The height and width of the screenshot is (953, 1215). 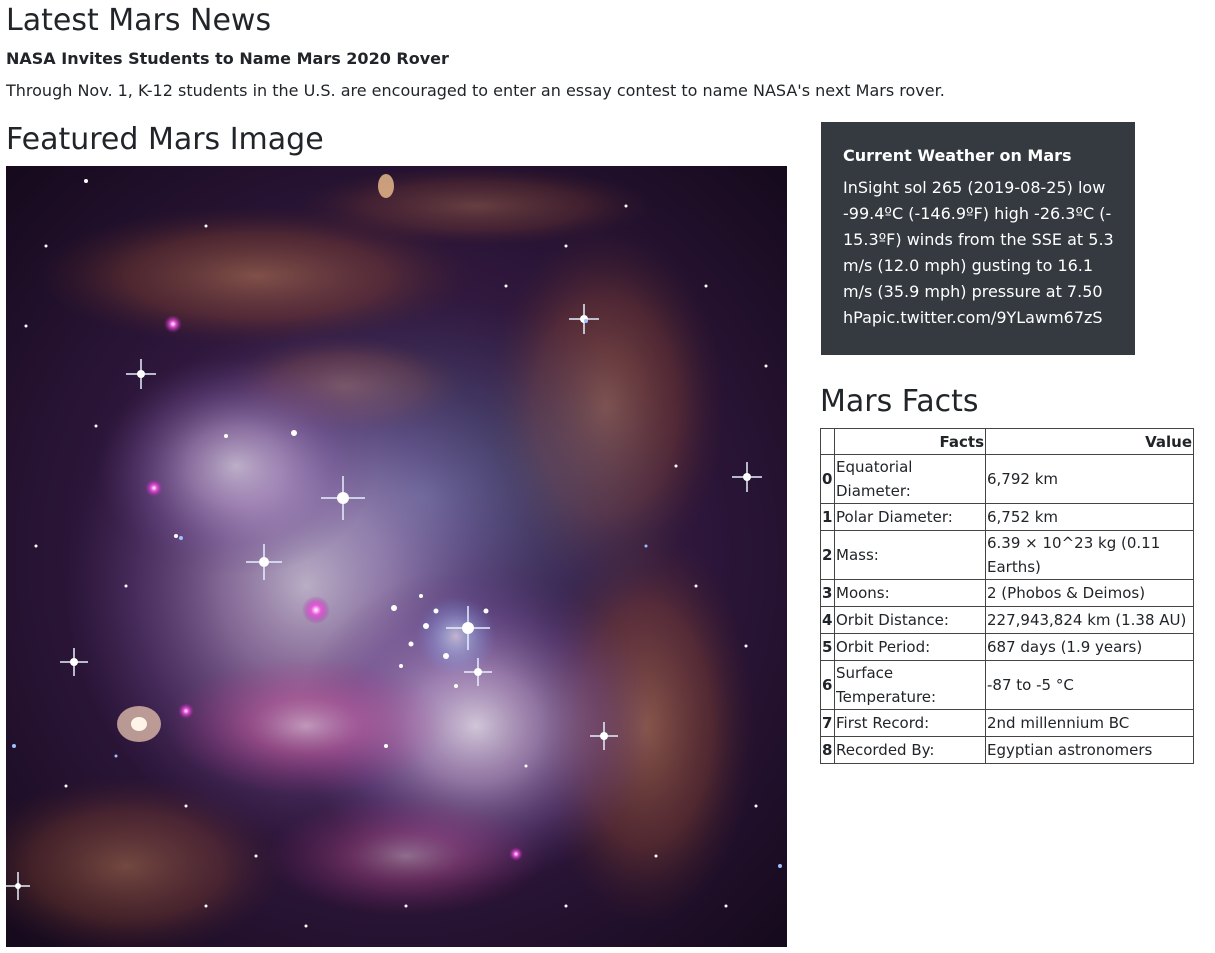 I want to click on fact-label: Polar Diameter:, so click(x=910, y=517).